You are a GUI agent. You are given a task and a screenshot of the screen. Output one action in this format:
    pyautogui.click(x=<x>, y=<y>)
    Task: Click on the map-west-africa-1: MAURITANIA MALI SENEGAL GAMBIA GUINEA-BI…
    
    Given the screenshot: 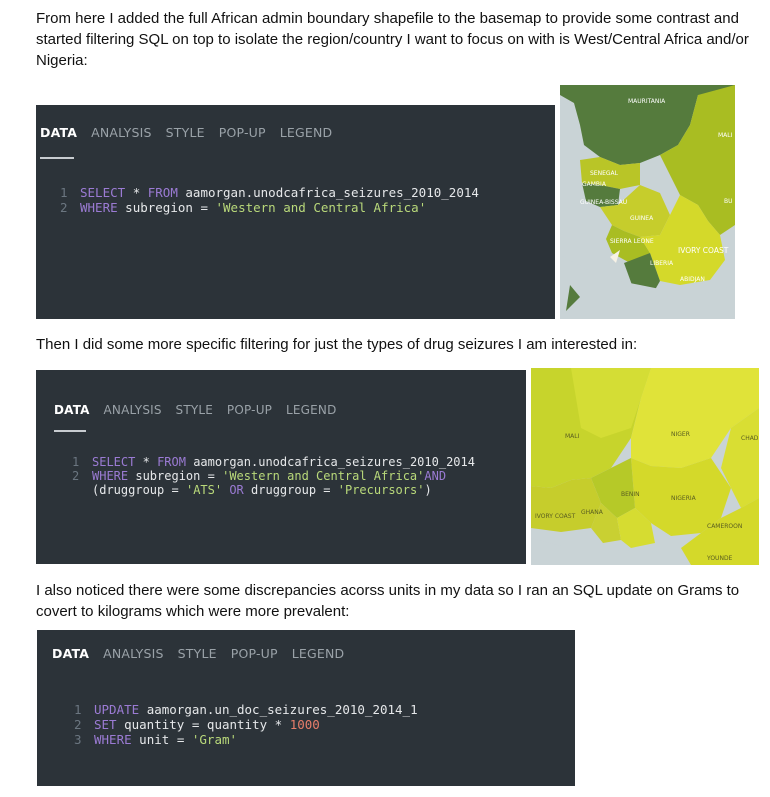 What is the action you would take?
    pyautogui.click(x=647, y=202)
    